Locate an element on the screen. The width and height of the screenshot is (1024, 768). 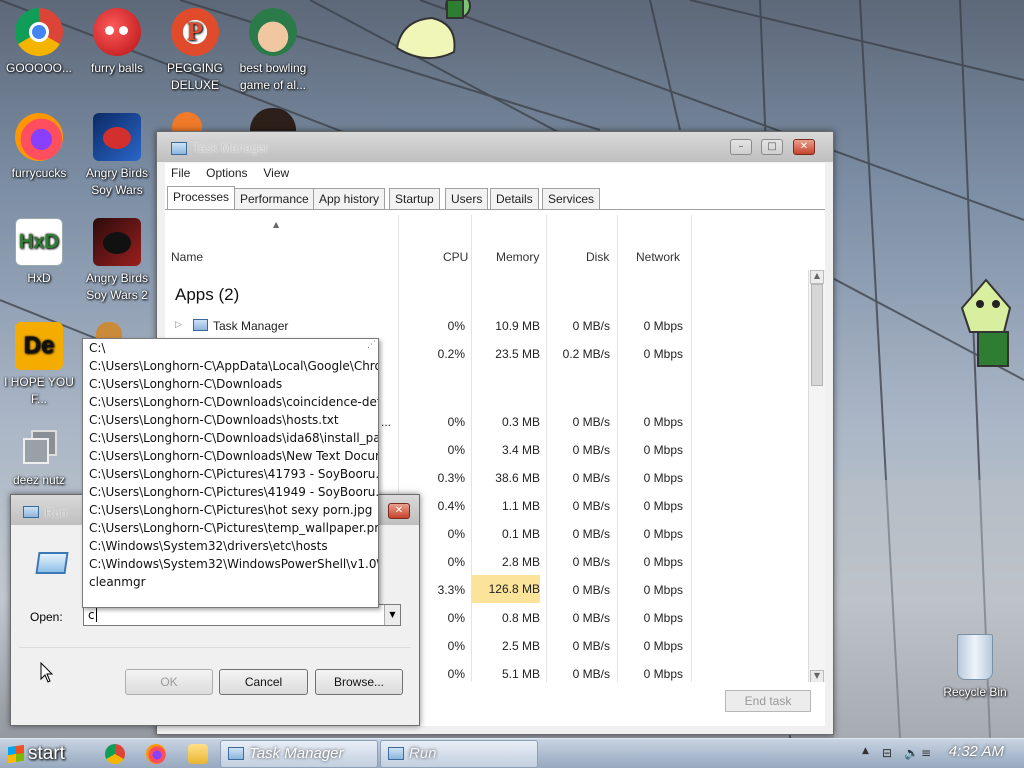
folder-stack-icon is located at coordinates (39, 448).